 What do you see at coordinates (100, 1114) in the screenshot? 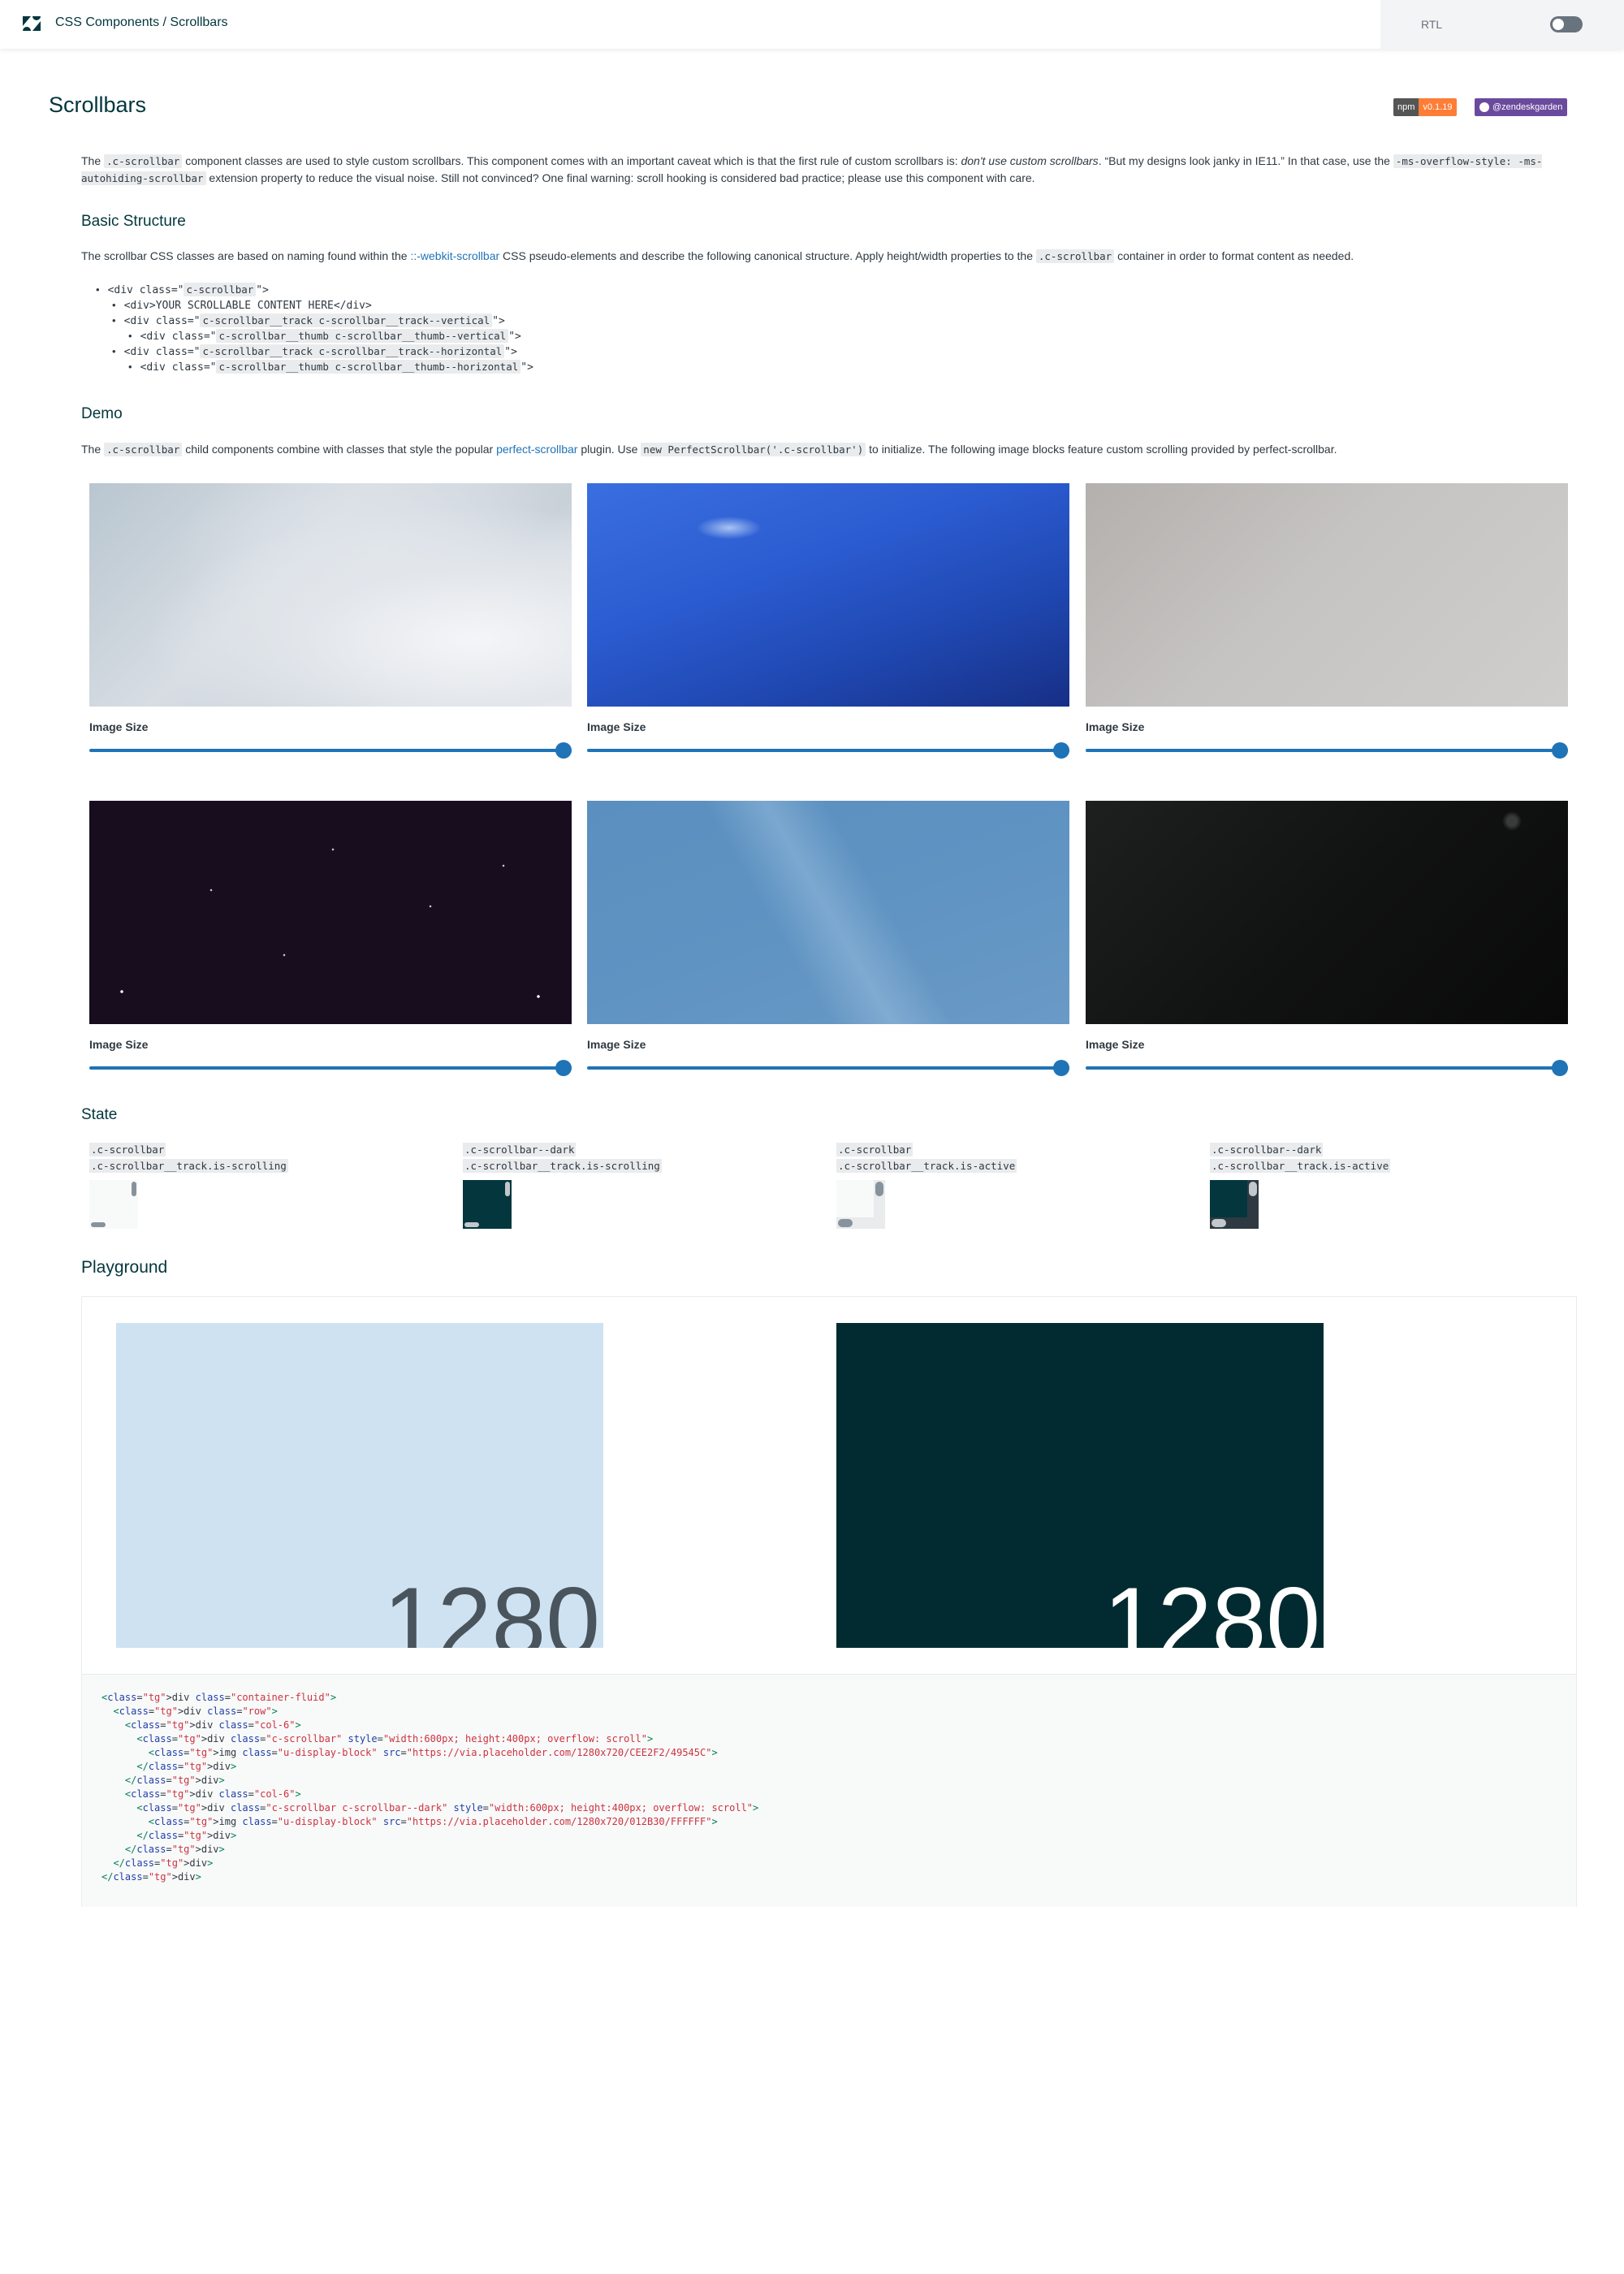
I see `state-heading: State` at bounding box center [100, 1114].